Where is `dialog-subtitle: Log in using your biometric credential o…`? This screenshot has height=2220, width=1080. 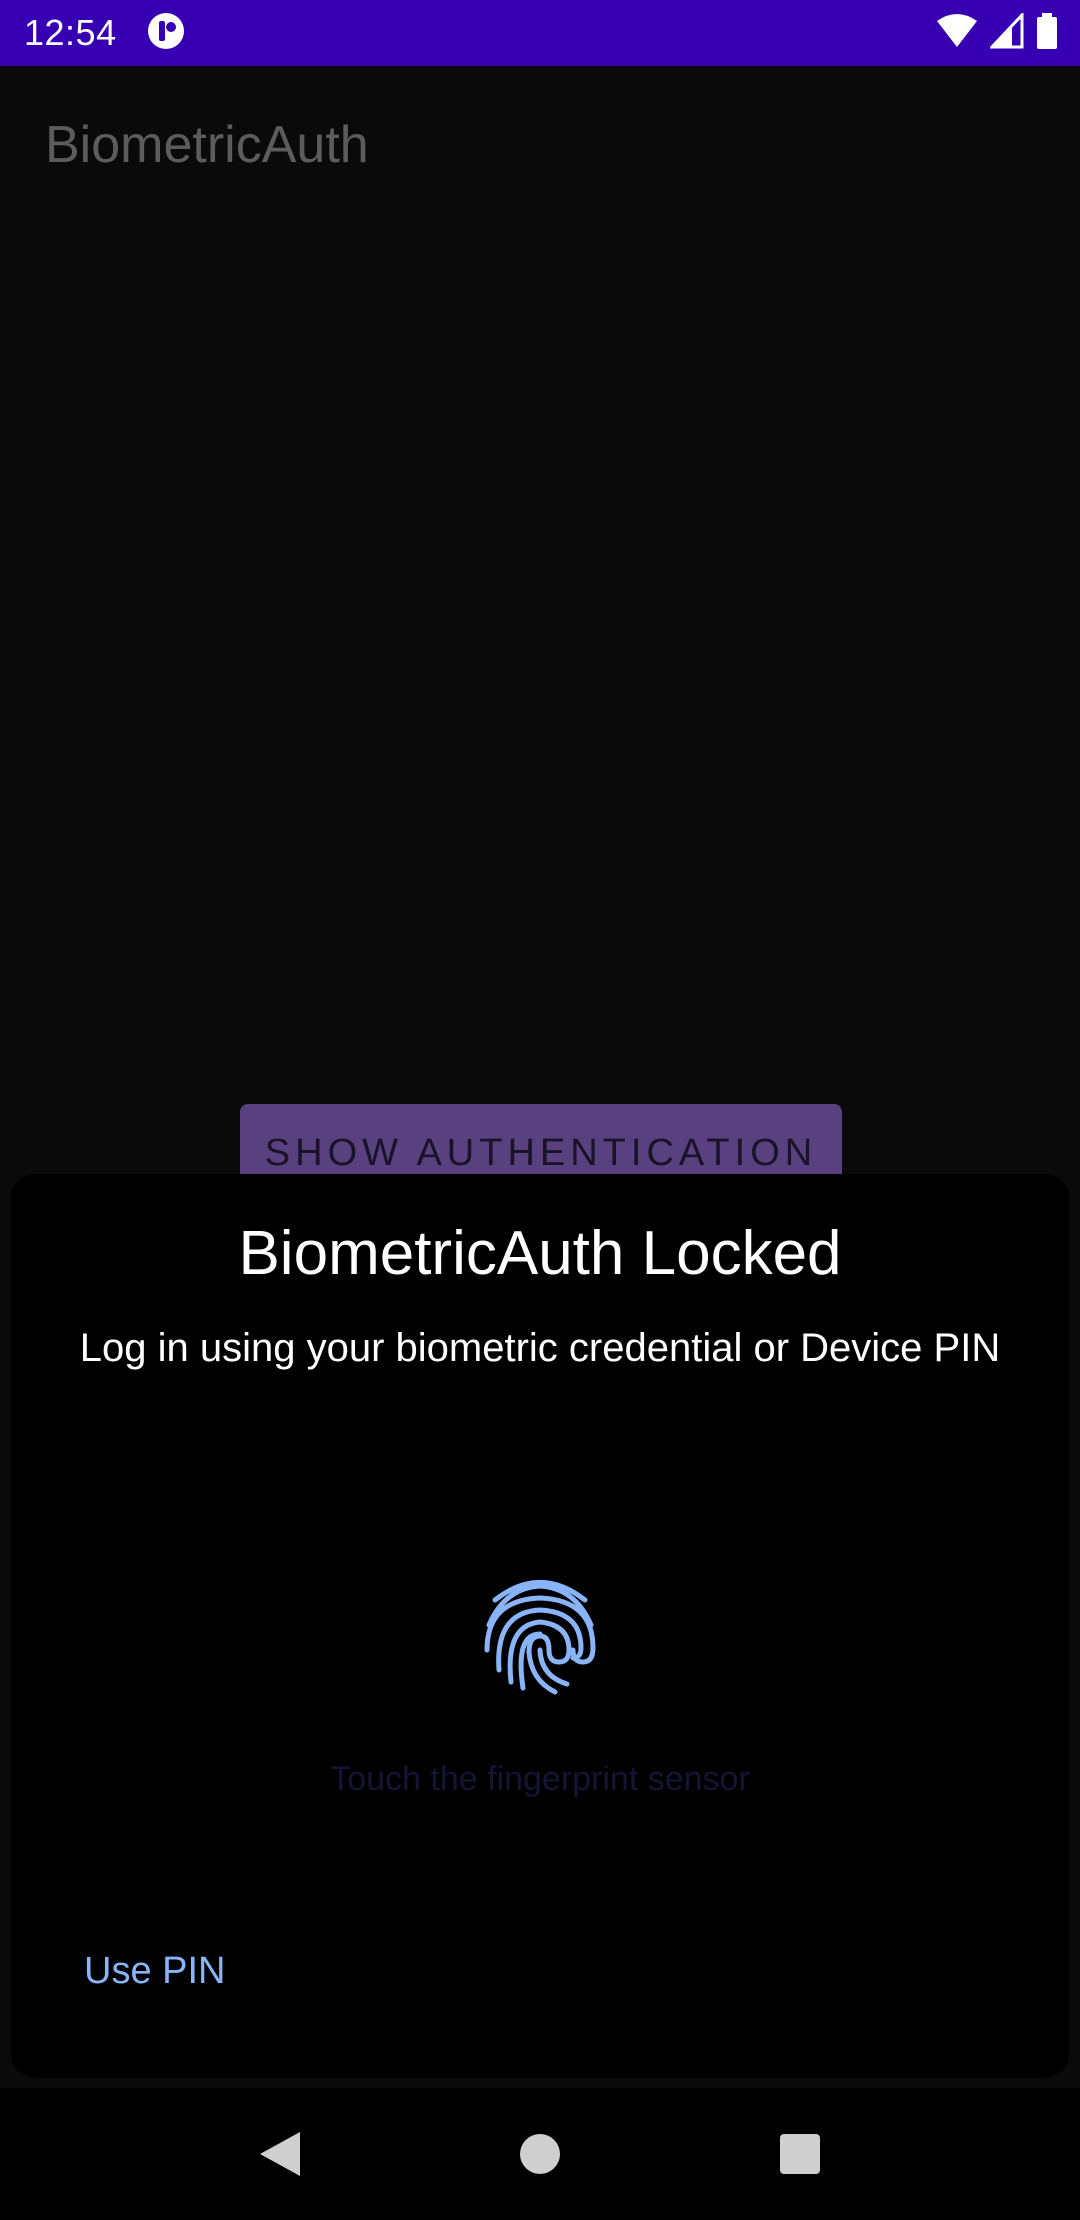 dialog-subtitle: Log in using your biometric credential o… is located at coordinates (540, 1348).